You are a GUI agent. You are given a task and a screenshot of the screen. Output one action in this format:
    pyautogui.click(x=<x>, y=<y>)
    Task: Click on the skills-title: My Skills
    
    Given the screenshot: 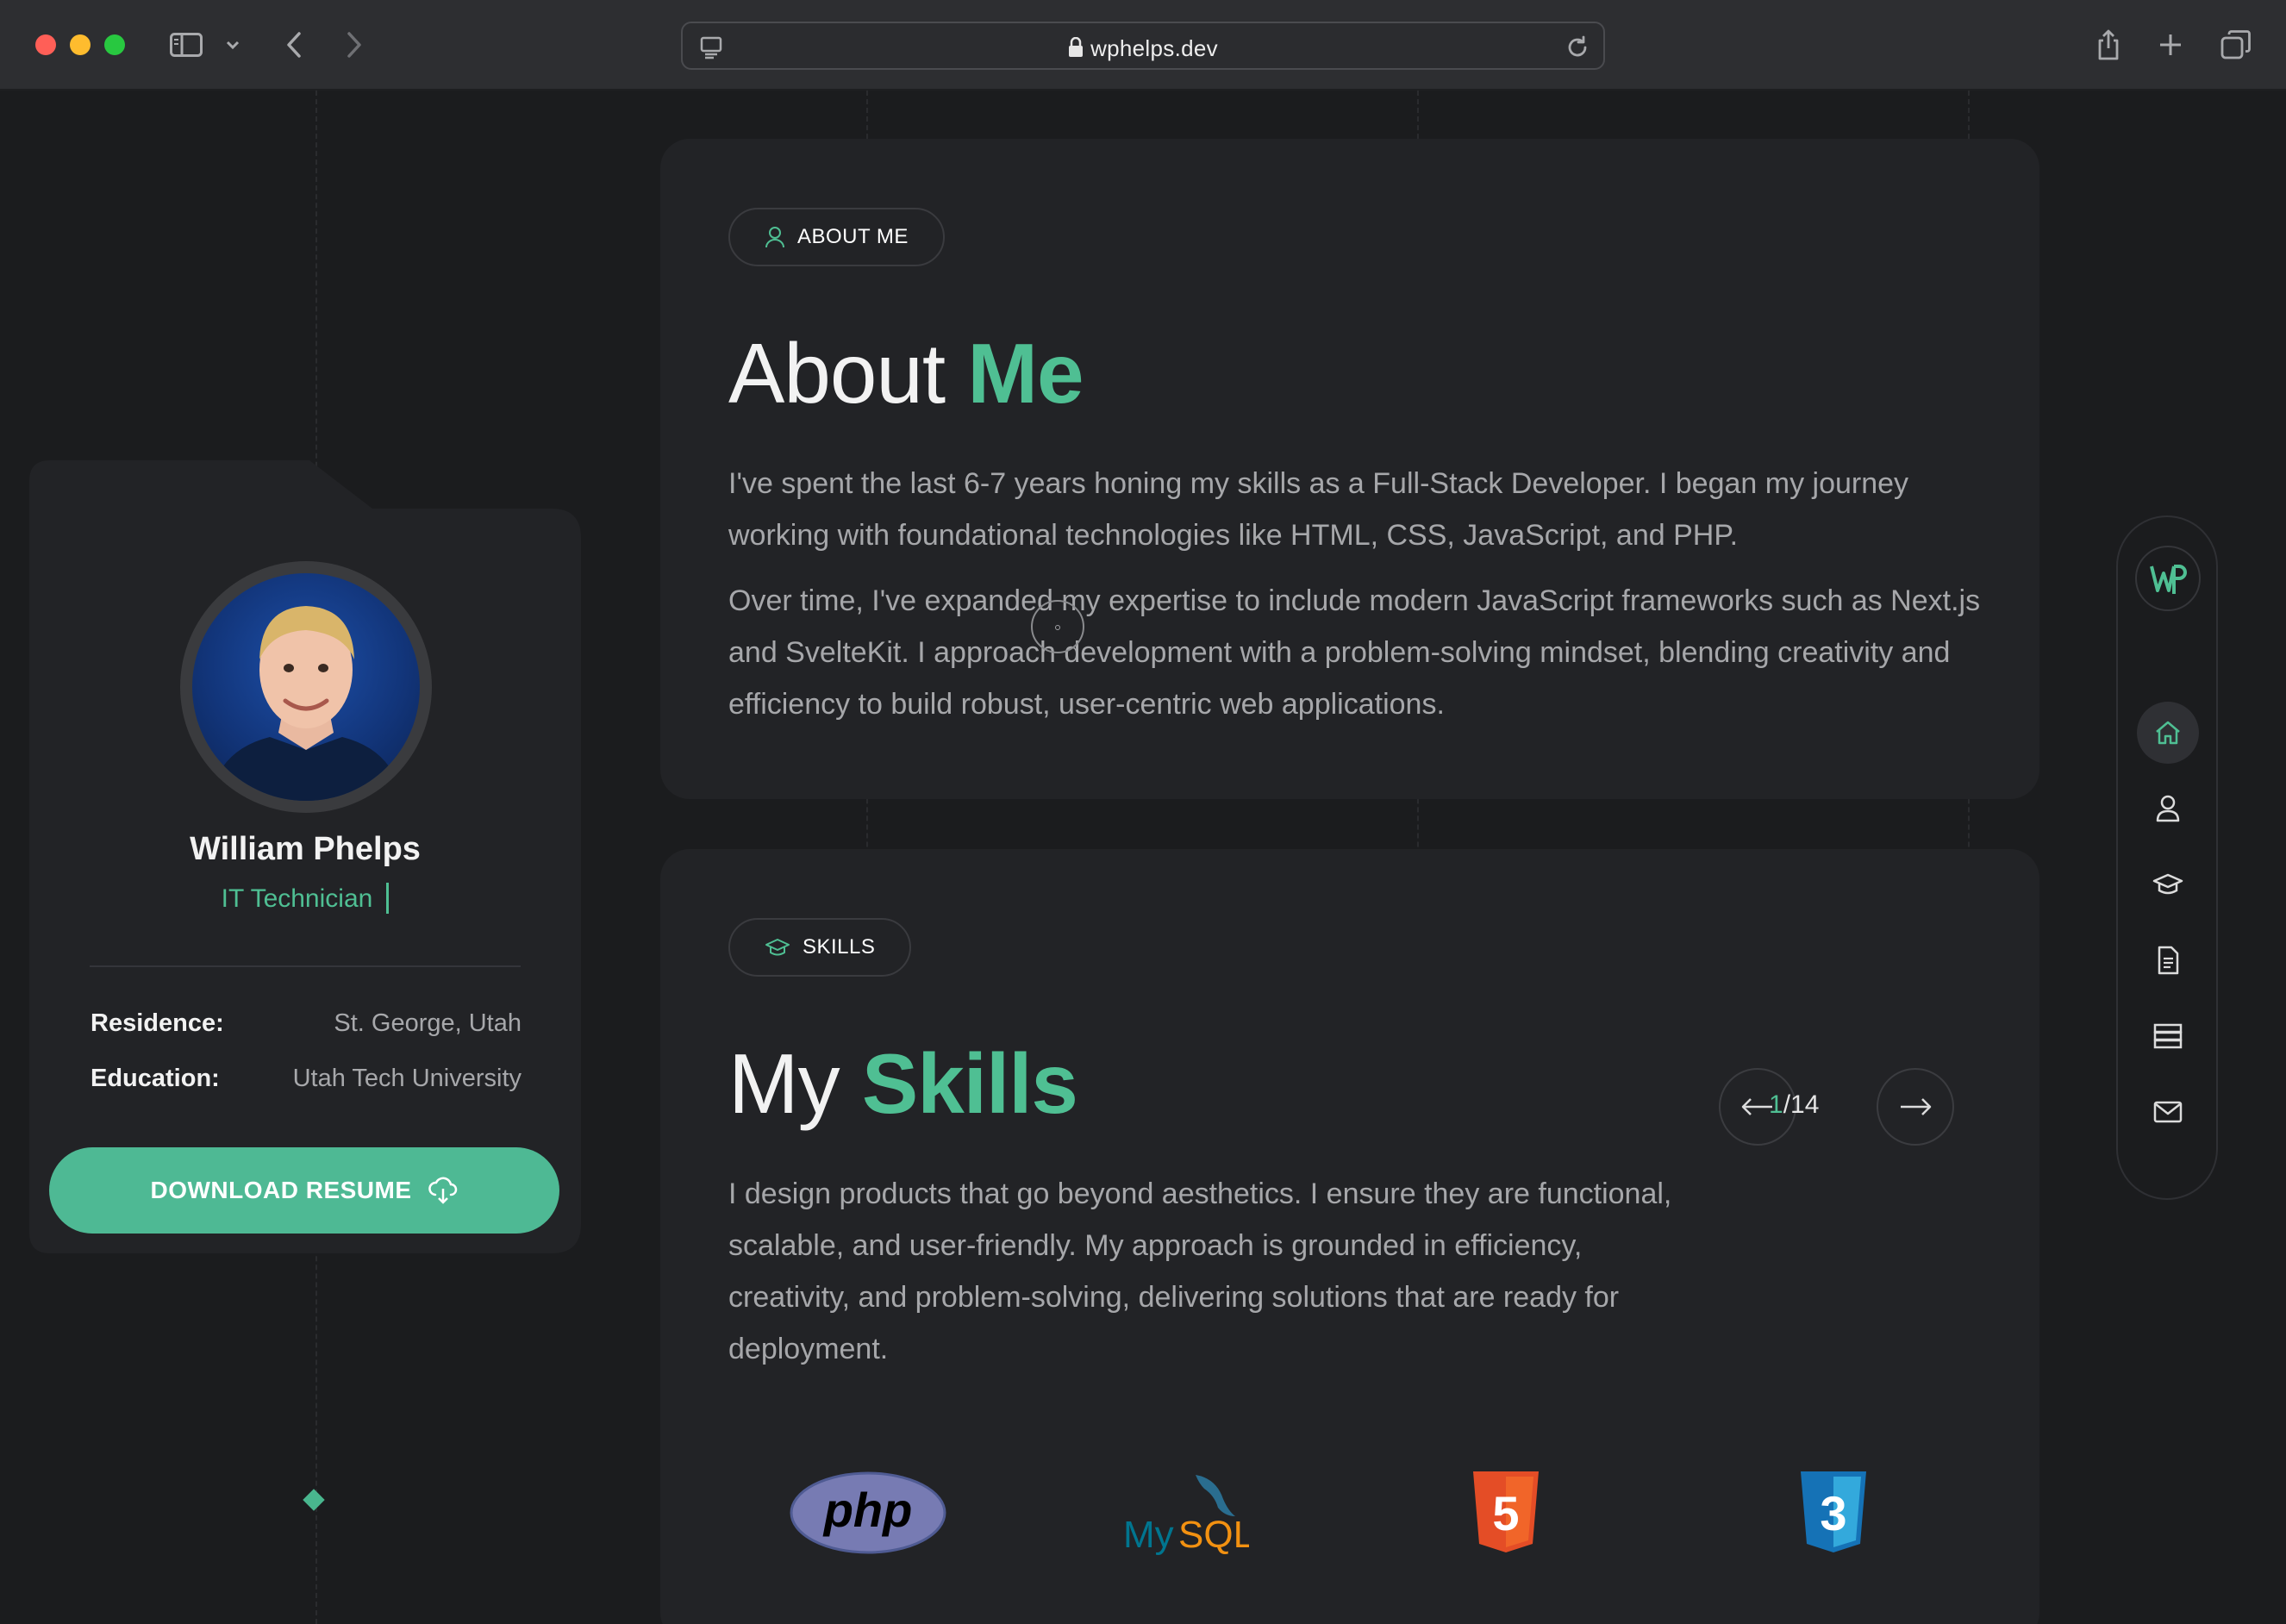 What is the action you would take?
    pyautogui.click(x=903, y=1084)
    